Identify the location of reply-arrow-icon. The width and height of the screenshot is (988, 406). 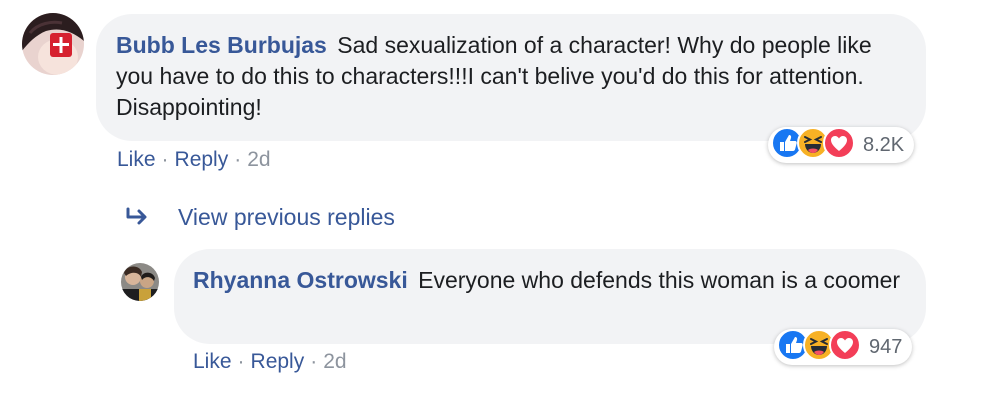
(138, 217).